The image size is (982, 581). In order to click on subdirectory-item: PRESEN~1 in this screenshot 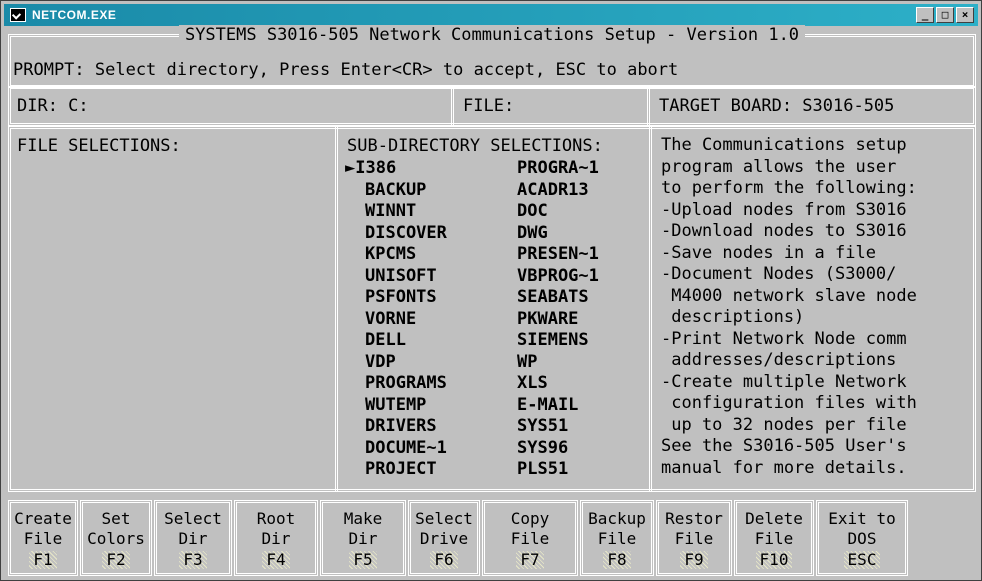, I will do `click(592, 254)`.